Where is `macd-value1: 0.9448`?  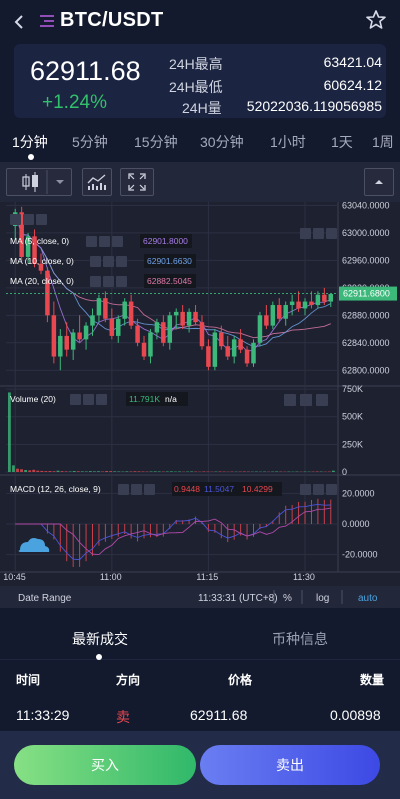
macd-value1: 0.9448 is located at coordinates (187, 489).